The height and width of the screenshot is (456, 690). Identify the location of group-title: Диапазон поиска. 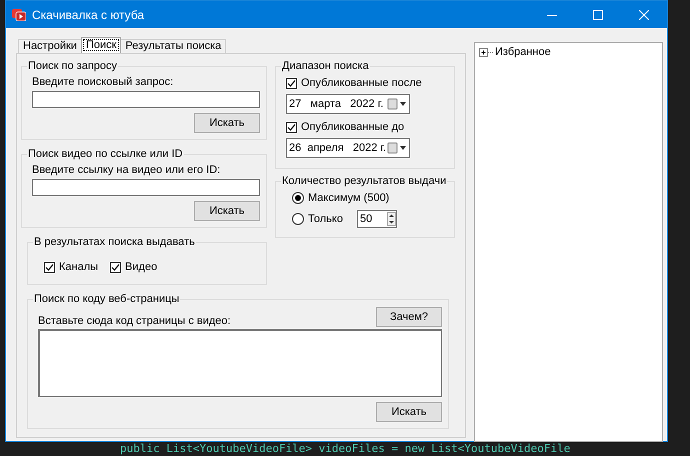
(325, 66).